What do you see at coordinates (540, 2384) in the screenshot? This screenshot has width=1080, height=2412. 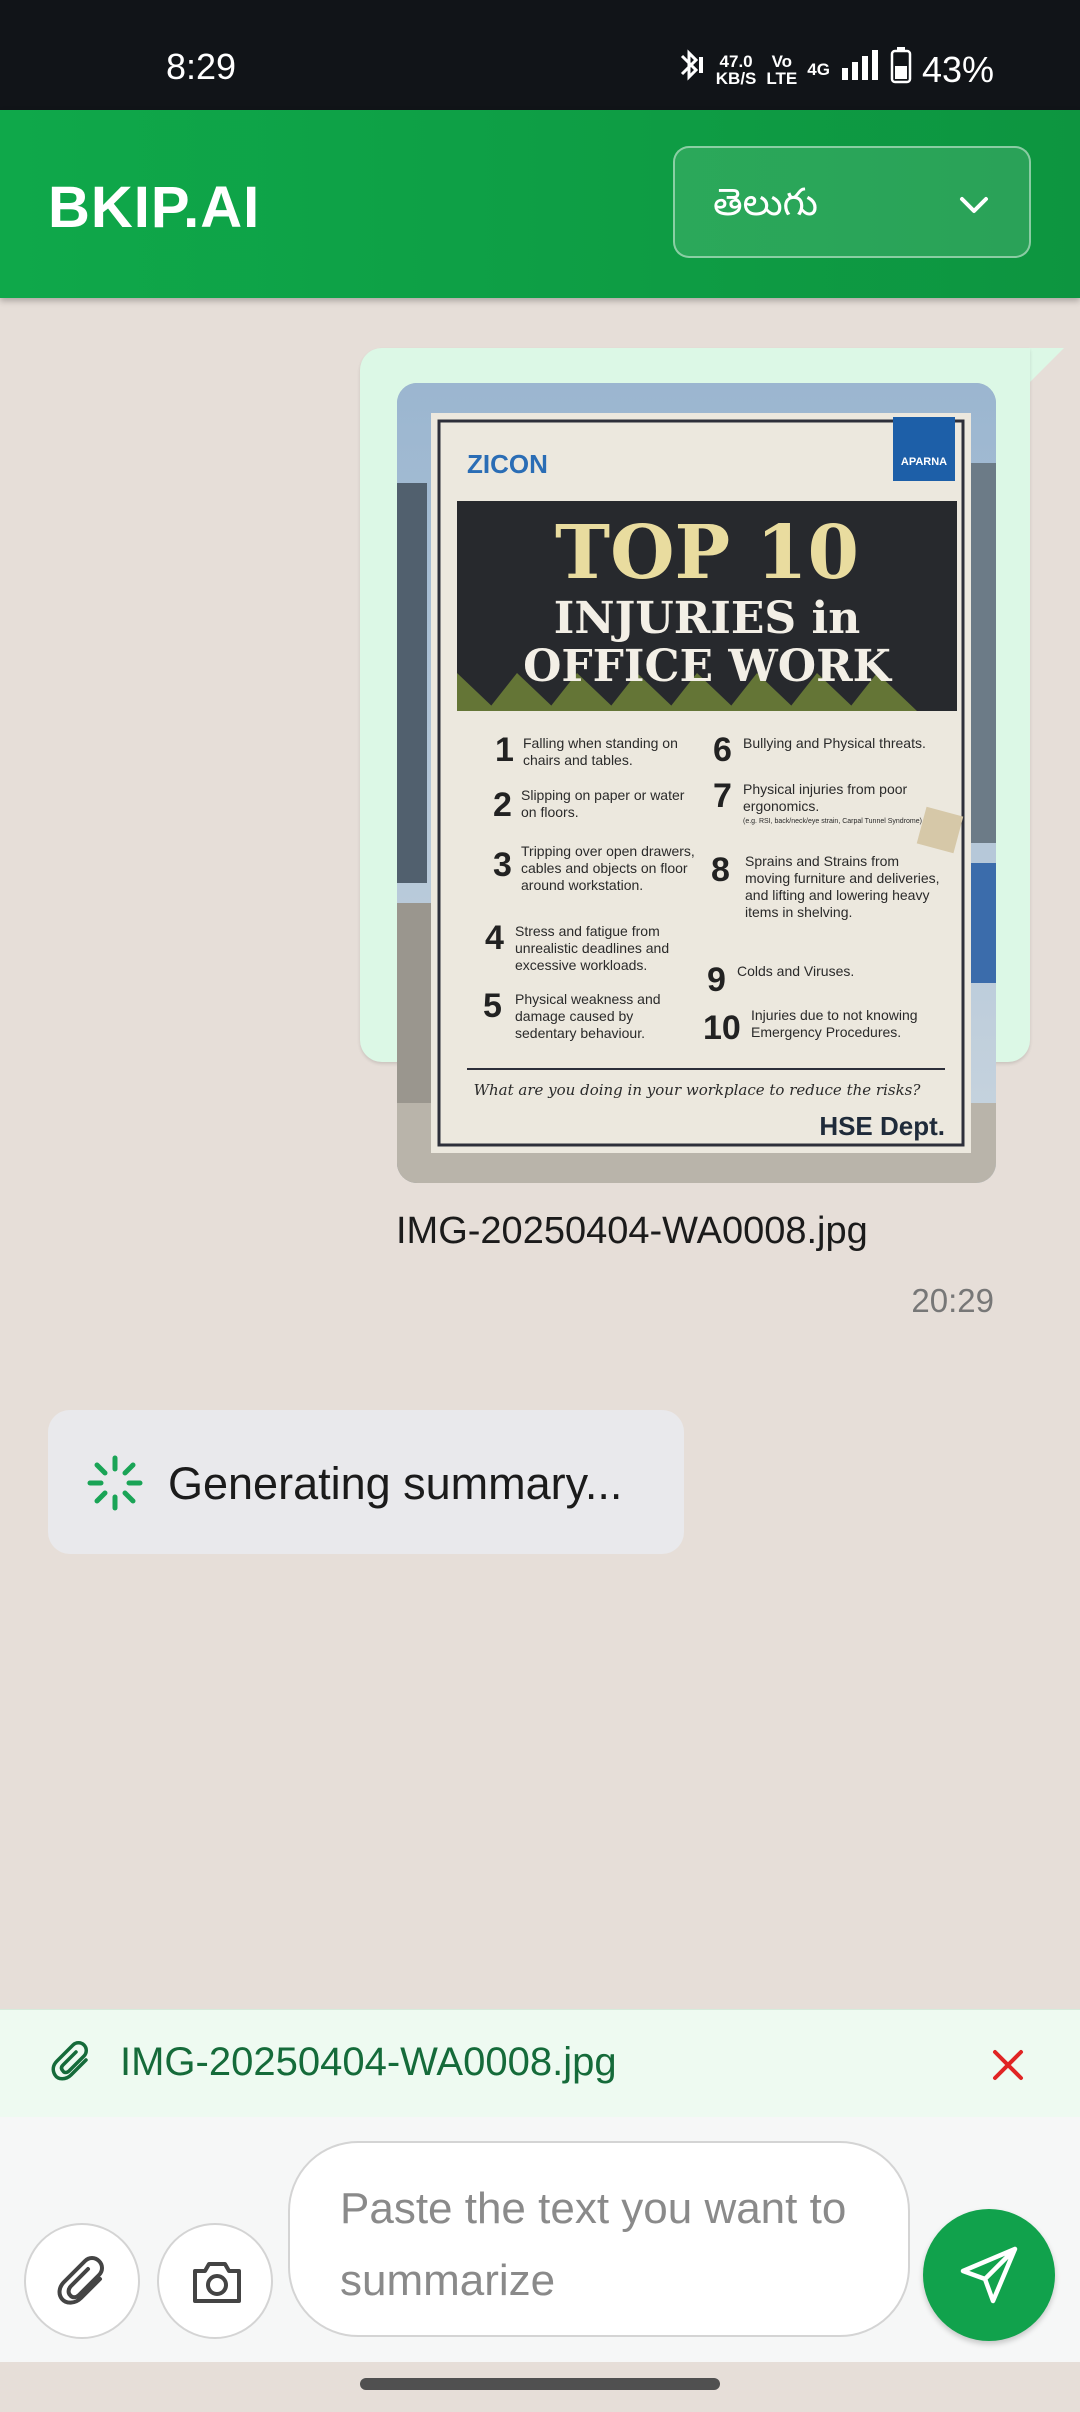 I see `gesture-nav-bar` at bounding box center [540, 2384].